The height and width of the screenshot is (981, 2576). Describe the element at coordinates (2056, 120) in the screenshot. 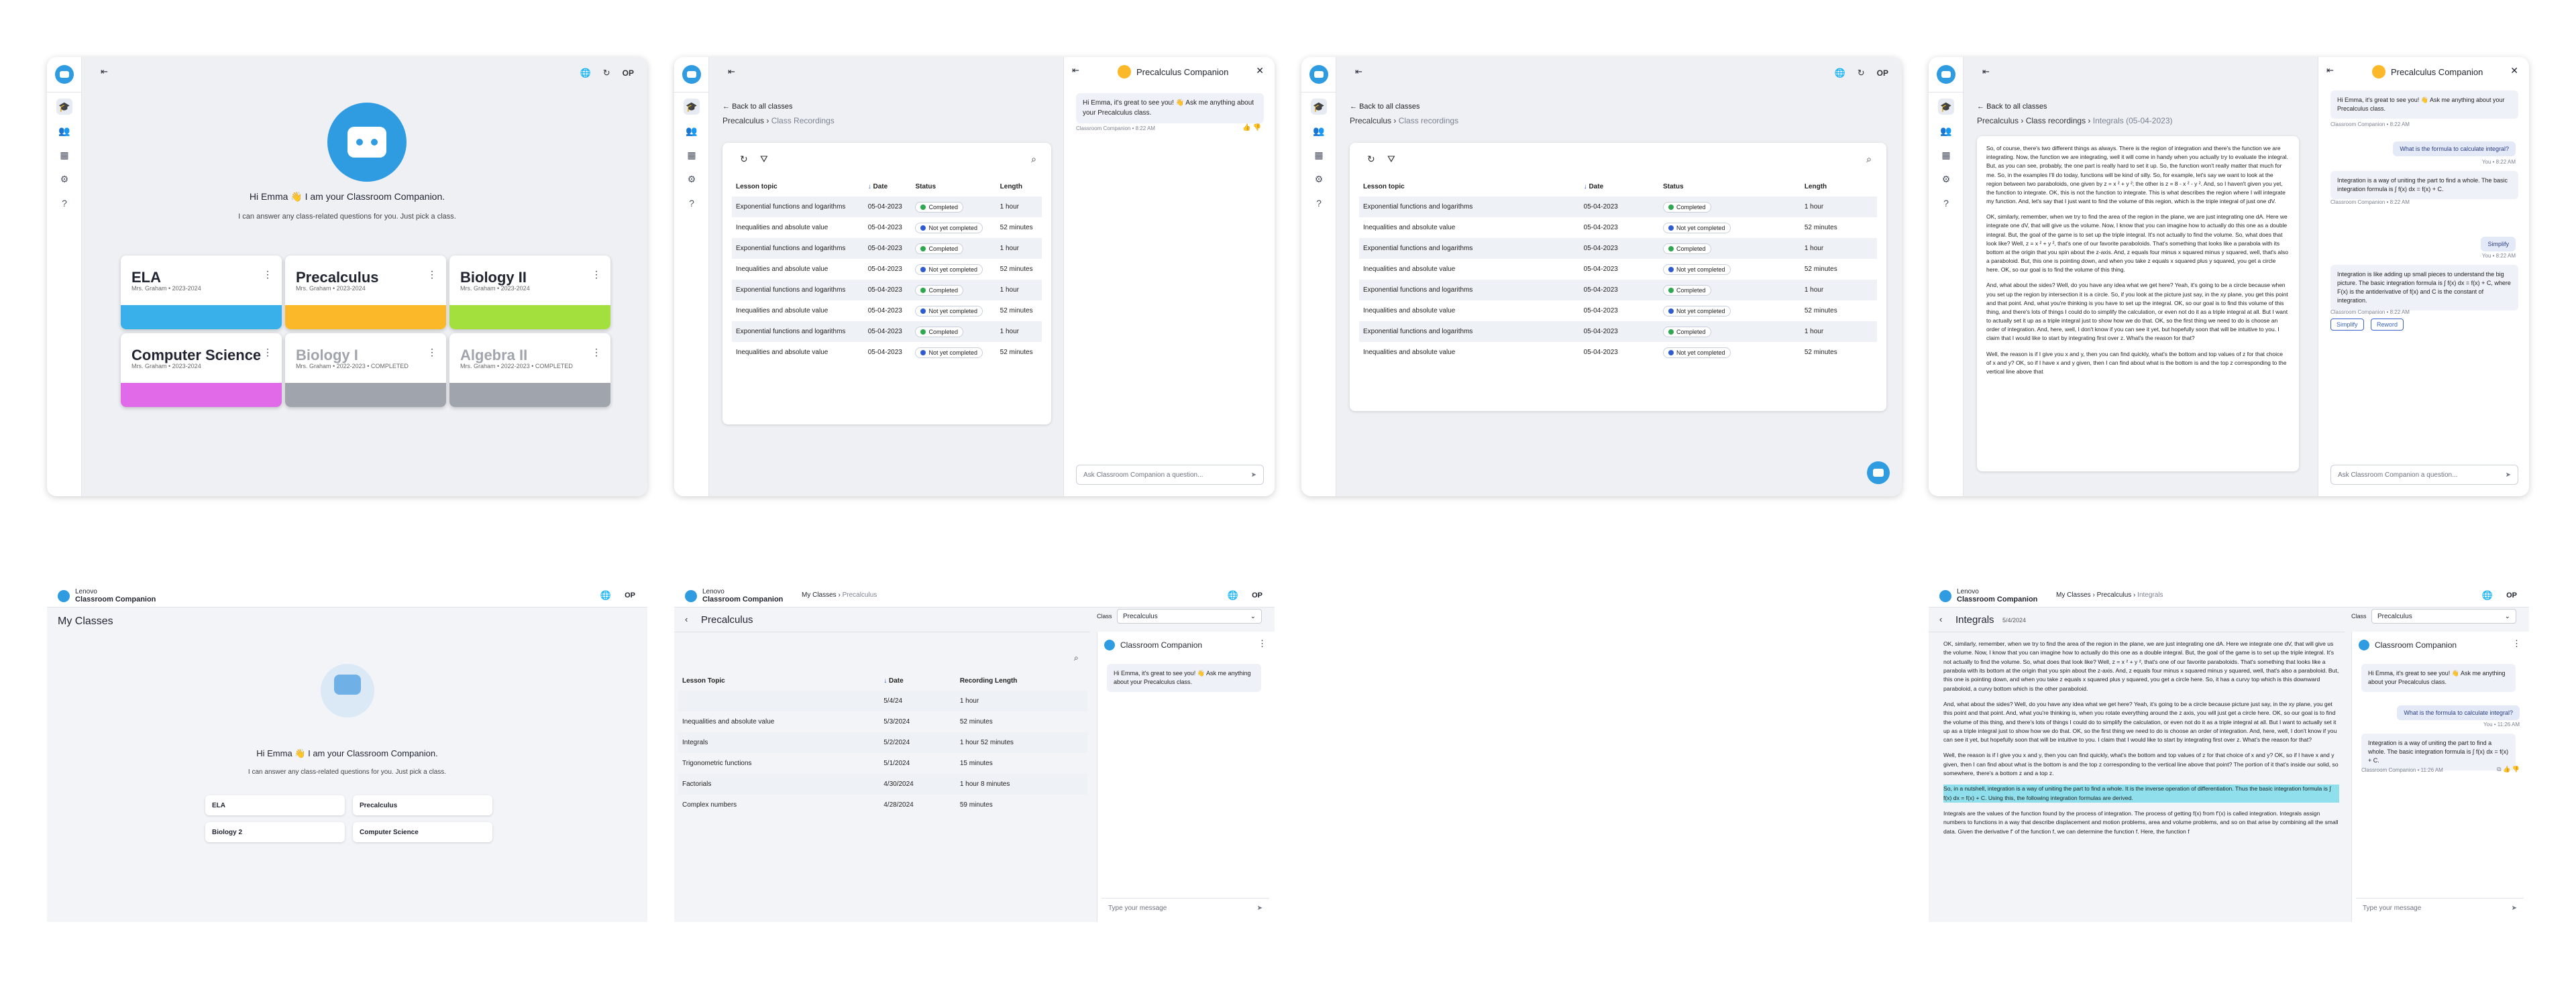

I see `crumb-recordings: Class recordings` at that location.